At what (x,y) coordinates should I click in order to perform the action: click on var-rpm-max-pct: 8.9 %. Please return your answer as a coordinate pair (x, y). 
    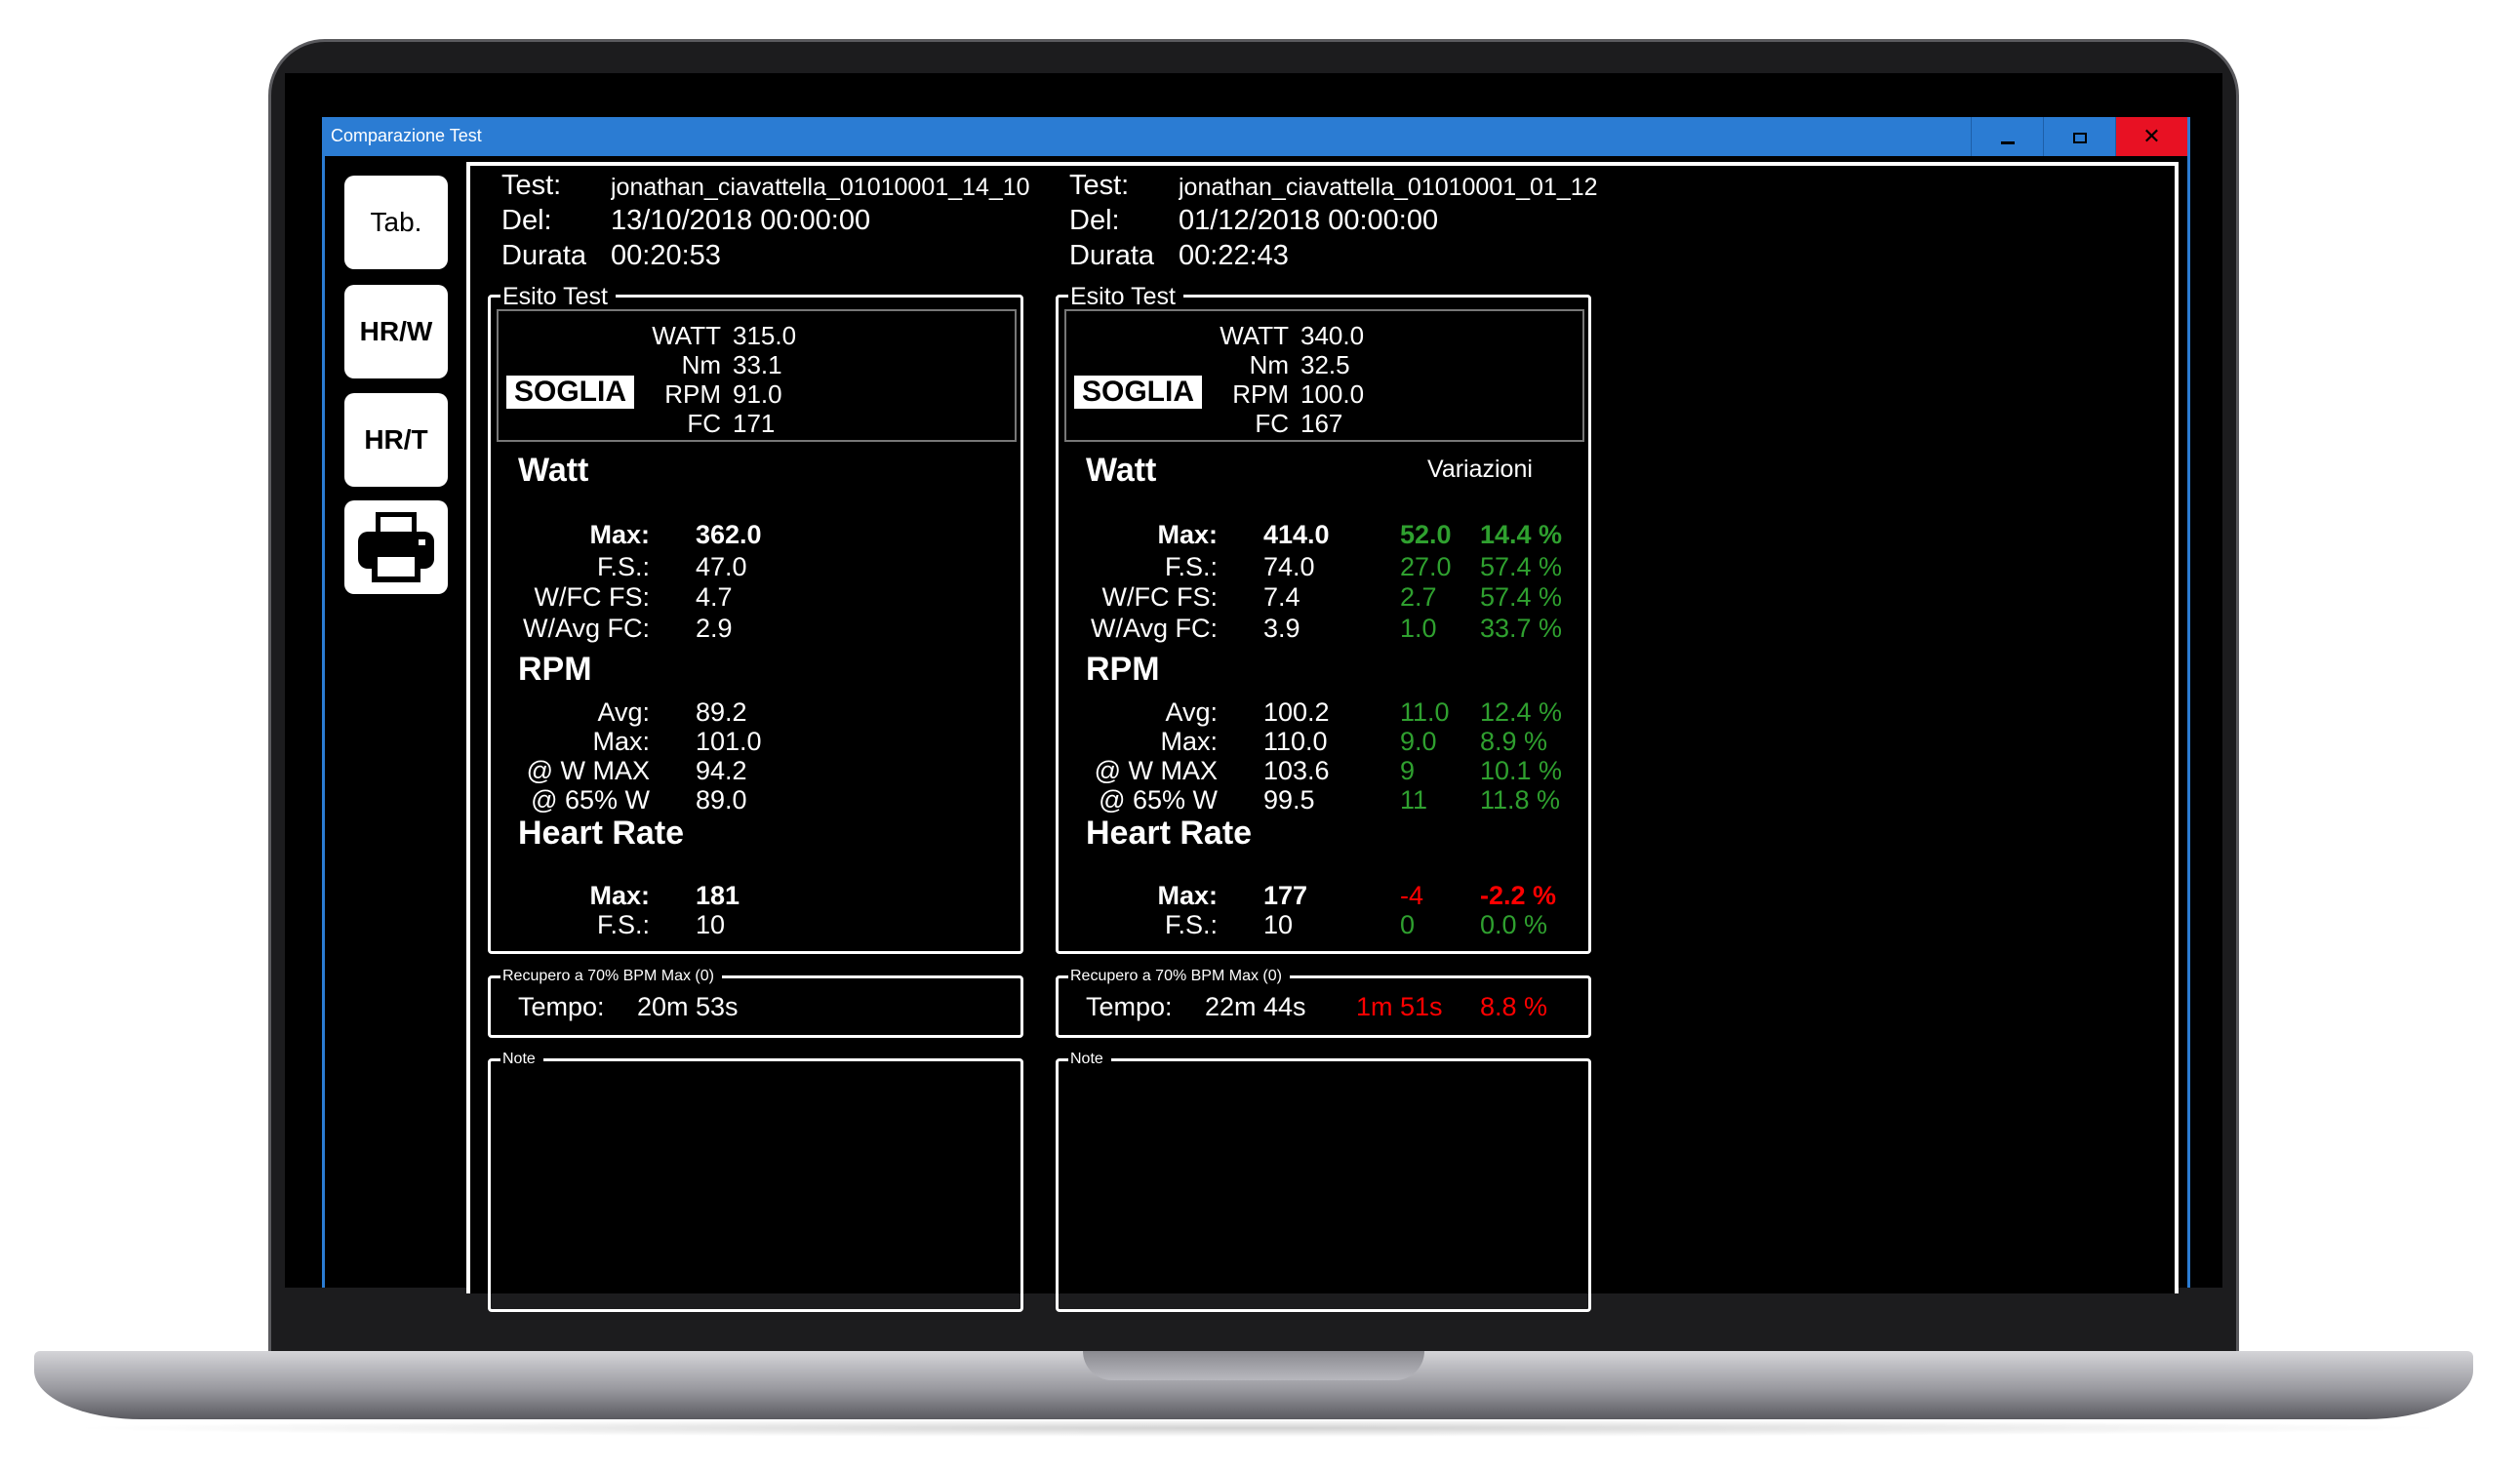
    Looking at the image, I should click on (1514, 741).